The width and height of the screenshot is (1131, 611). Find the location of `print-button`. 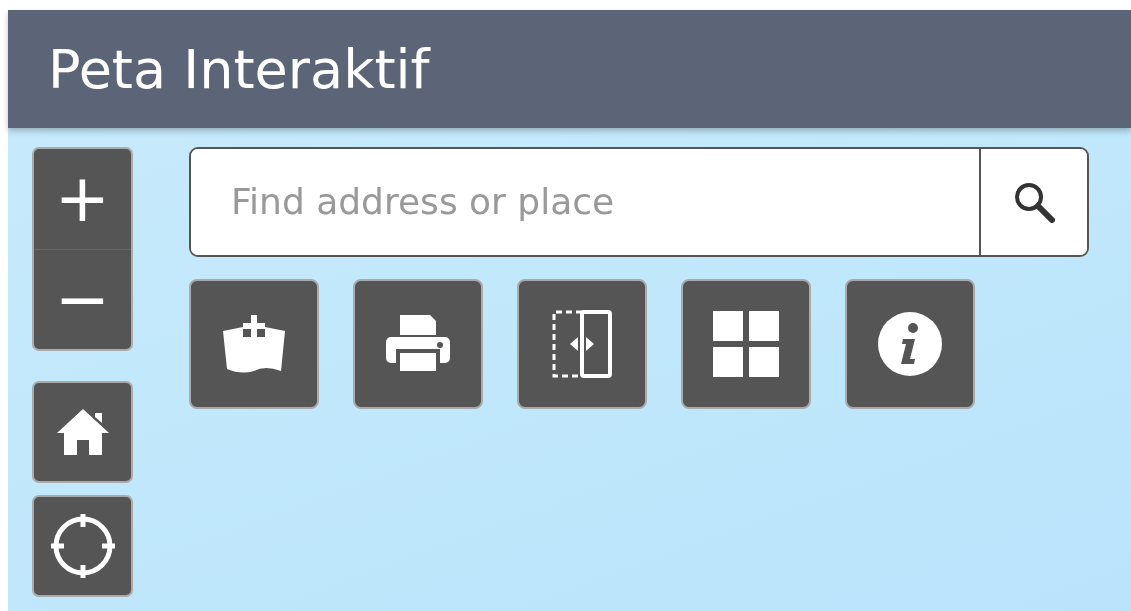

print-button is located at coordinates (418, 344).